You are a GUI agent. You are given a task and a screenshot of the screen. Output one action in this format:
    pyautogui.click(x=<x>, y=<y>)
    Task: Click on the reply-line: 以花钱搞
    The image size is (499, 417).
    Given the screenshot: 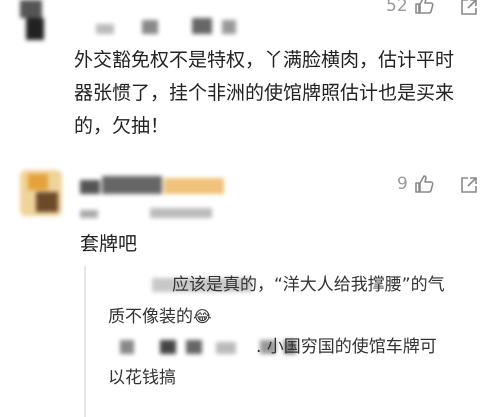 What is the action you would take?
    pyautogui.click(x=142, y=378)
    